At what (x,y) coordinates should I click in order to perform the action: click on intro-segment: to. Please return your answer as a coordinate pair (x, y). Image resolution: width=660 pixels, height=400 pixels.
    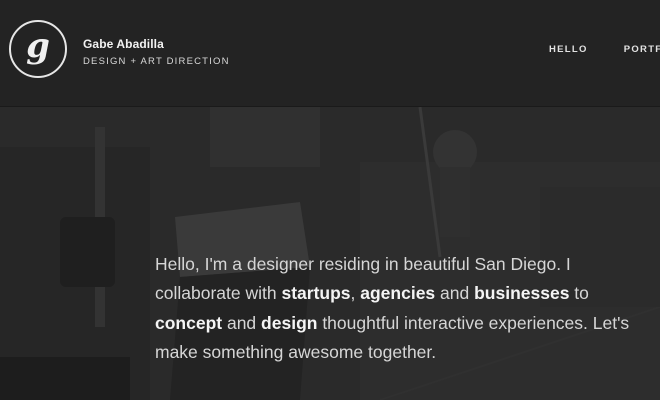
    Looking at the image, I should click on (579, 293).